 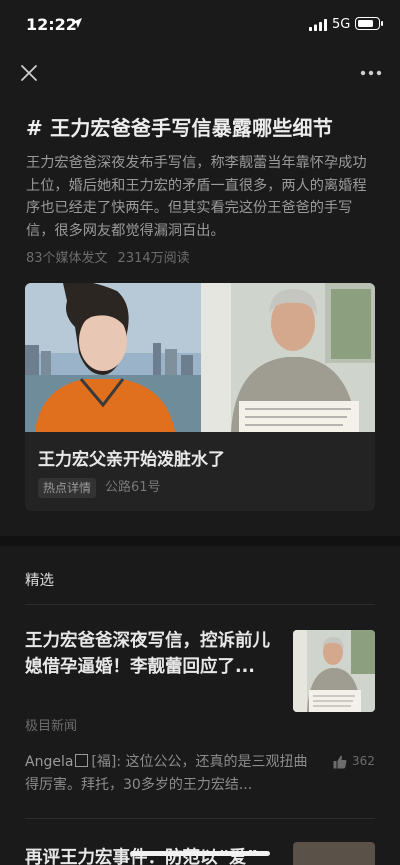 What do you see at coordinates (67, 488) in the screenshot?
I see `hot-detail-tag: 热点详情` at bounding box center [67, 488].